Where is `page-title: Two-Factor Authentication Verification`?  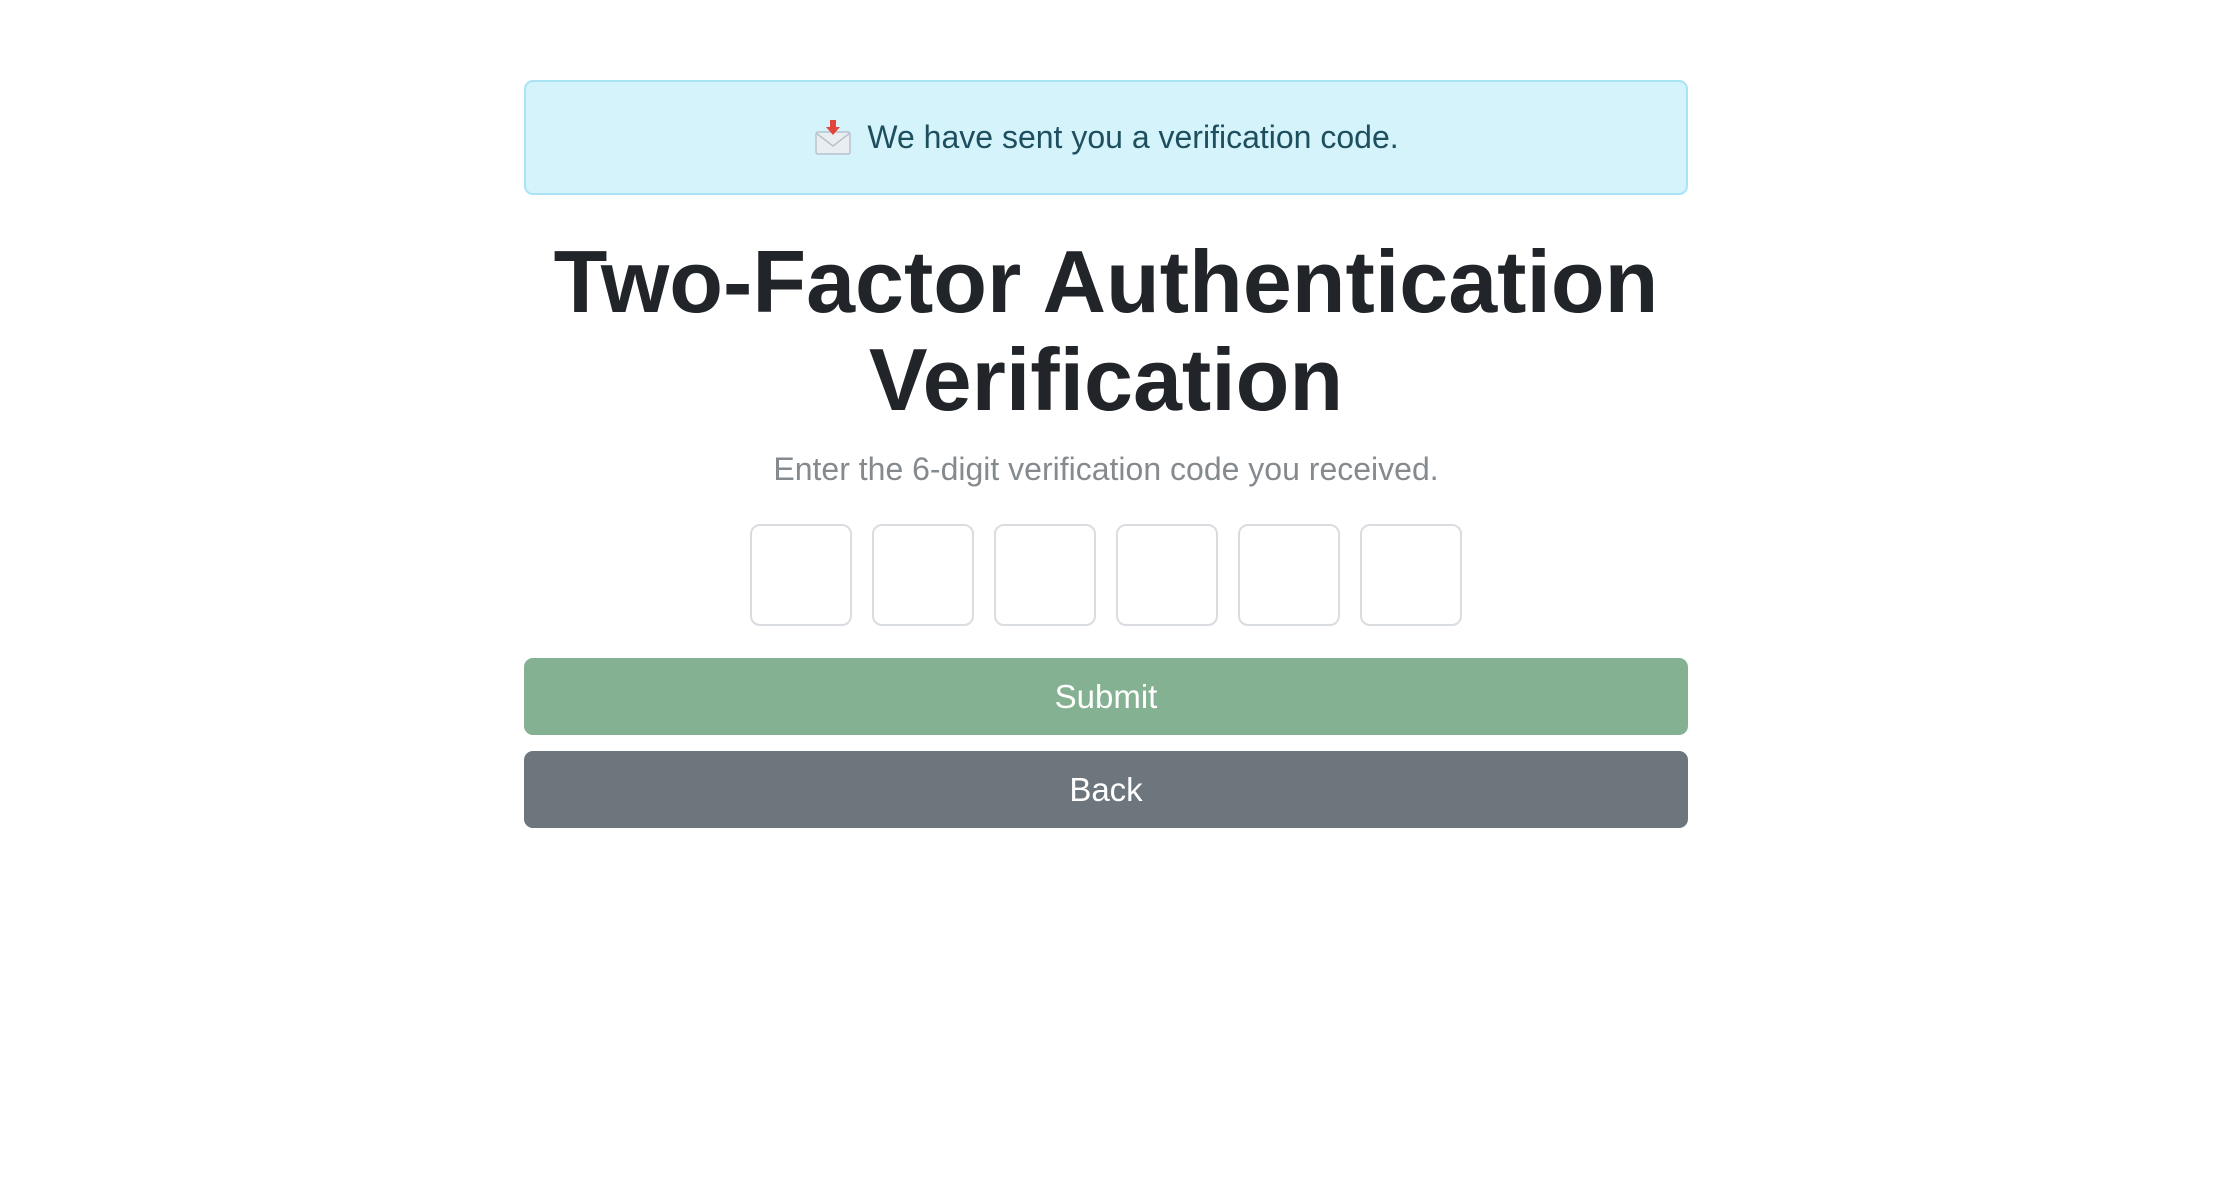 page-title: Two-Factor Authentication Verification is located at coordinates (1106, 330).